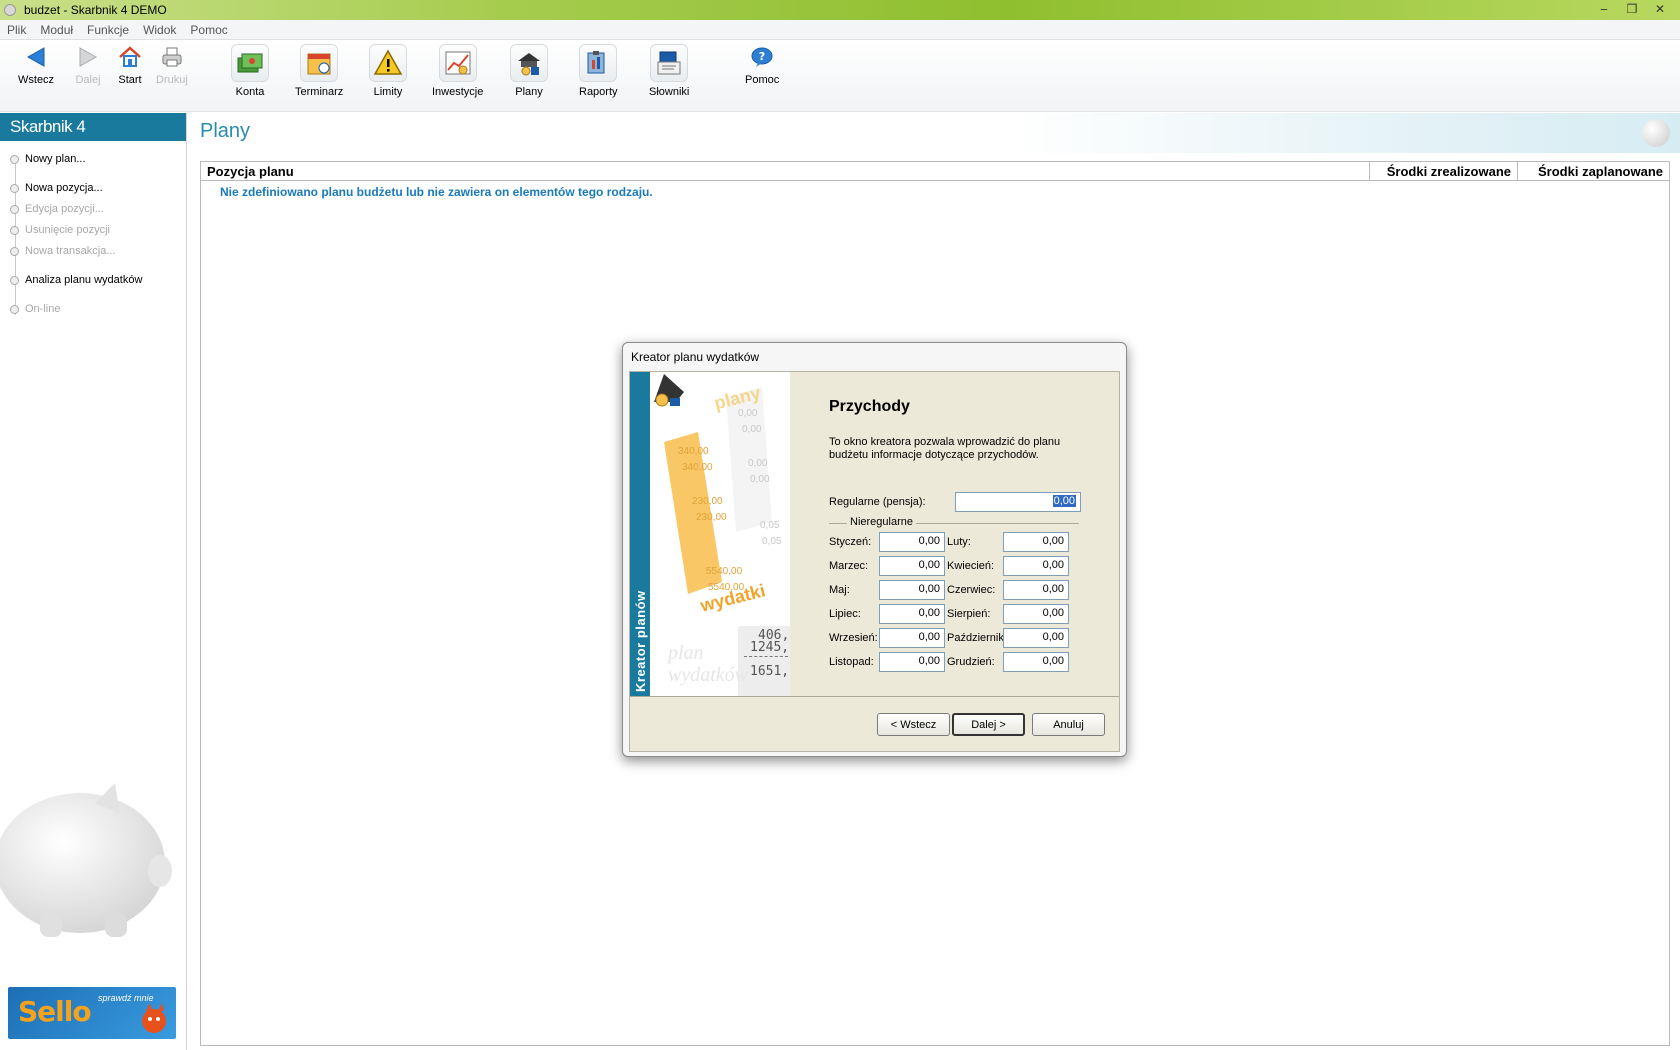  Describe the element at coordinates (853, 638) in the screenshot. I see `month-label-wrzesien: Wrzesień:` at that location.